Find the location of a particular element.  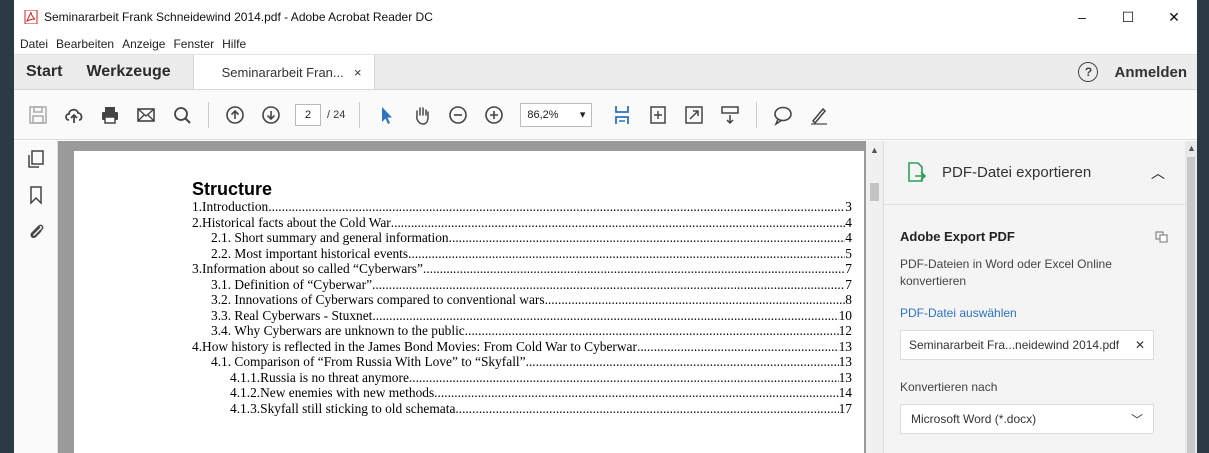

tab-start: Start is located at coordinates (44, 72).